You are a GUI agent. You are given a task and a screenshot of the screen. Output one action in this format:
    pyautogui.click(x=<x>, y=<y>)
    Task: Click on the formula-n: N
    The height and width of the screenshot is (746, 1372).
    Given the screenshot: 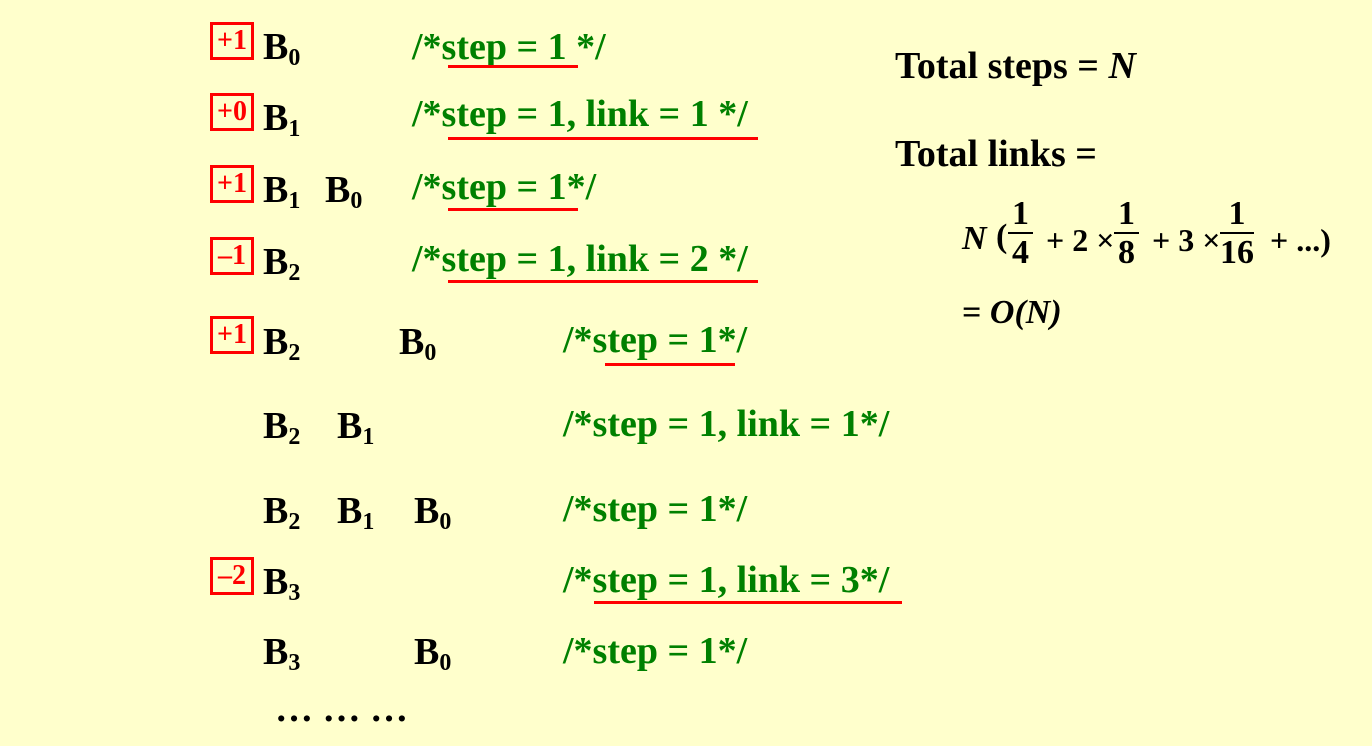 What is the action you would take?
    pyautogui.click(x=974, y=238)
    